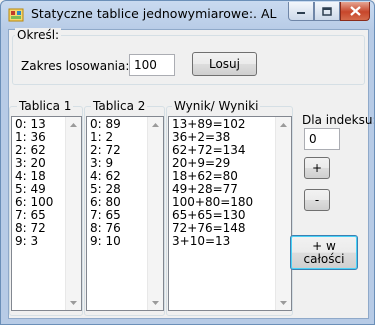 Image resolution: width=375 pixels, height=325 pixels. I want to click on title-bar: Statyczne tablice jednowymiarowe:. AL, so click(187, 15).